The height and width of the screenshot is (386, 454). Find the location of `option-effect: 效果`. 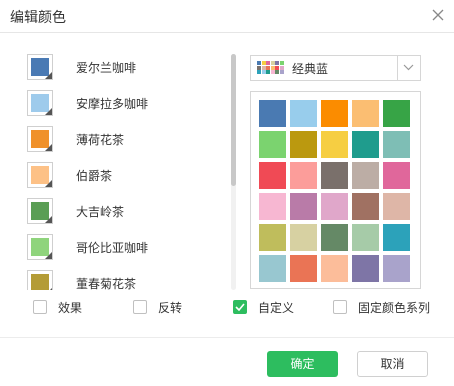

option-effect: 效果 is located at coordinates (68, 308).